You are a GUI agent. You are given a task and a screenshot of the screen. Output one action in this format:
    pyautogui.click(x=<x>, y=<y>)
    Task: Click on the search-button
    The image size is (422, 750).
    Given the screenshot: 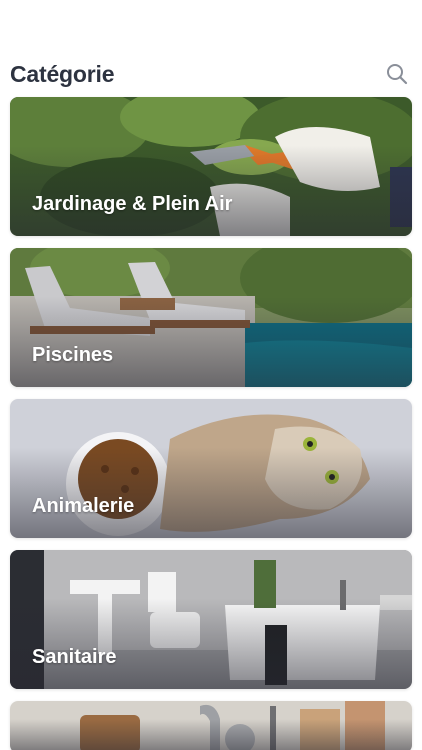 What is the action you would take?
    pyautogui.click(x=397, y=74)
    